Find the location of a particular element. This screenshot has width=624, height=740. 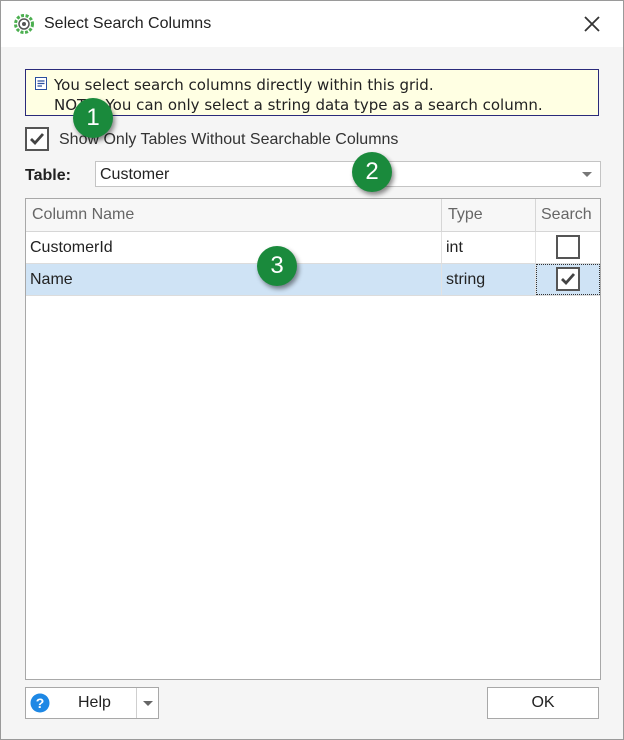

step-badge-2: 2 is located at coordinates (372, 172).